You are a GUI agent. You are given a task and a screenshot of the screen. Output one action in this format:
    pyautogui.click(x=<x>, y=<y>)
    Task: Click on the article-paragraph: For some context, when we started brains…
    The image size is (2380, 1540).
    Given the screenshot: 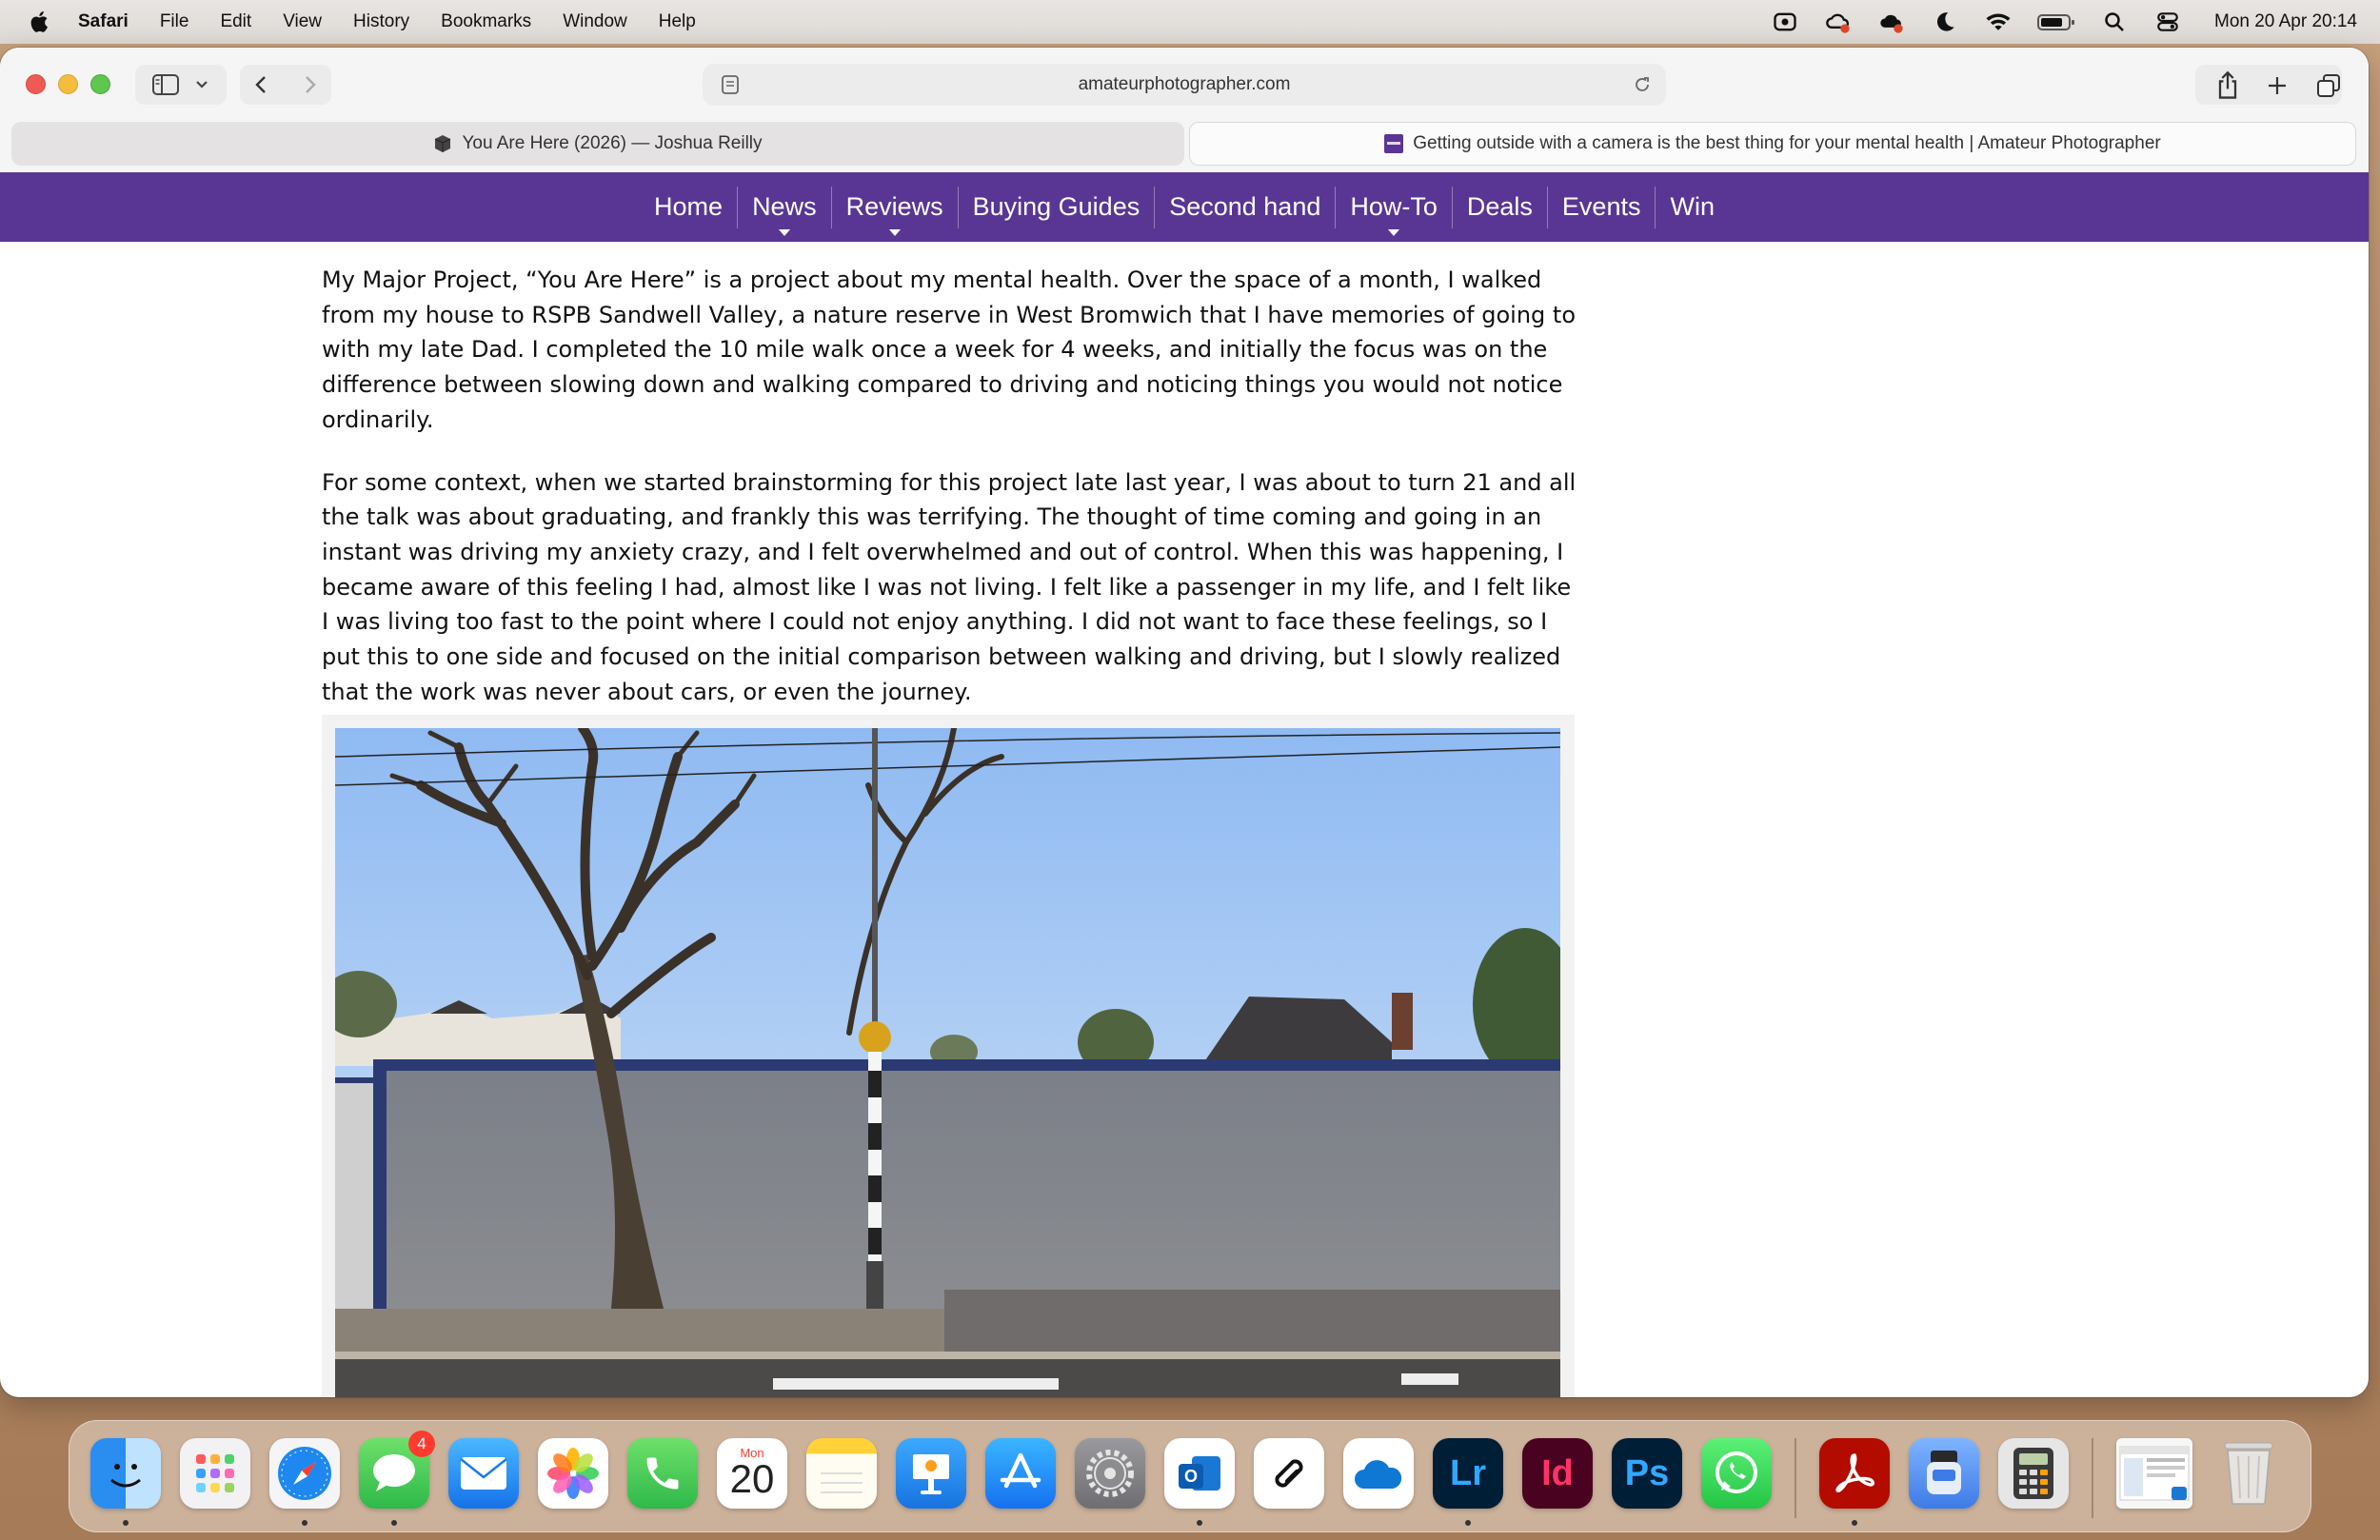 What is the action you would take?
    pyautogui.click(x=949, y=586)
    